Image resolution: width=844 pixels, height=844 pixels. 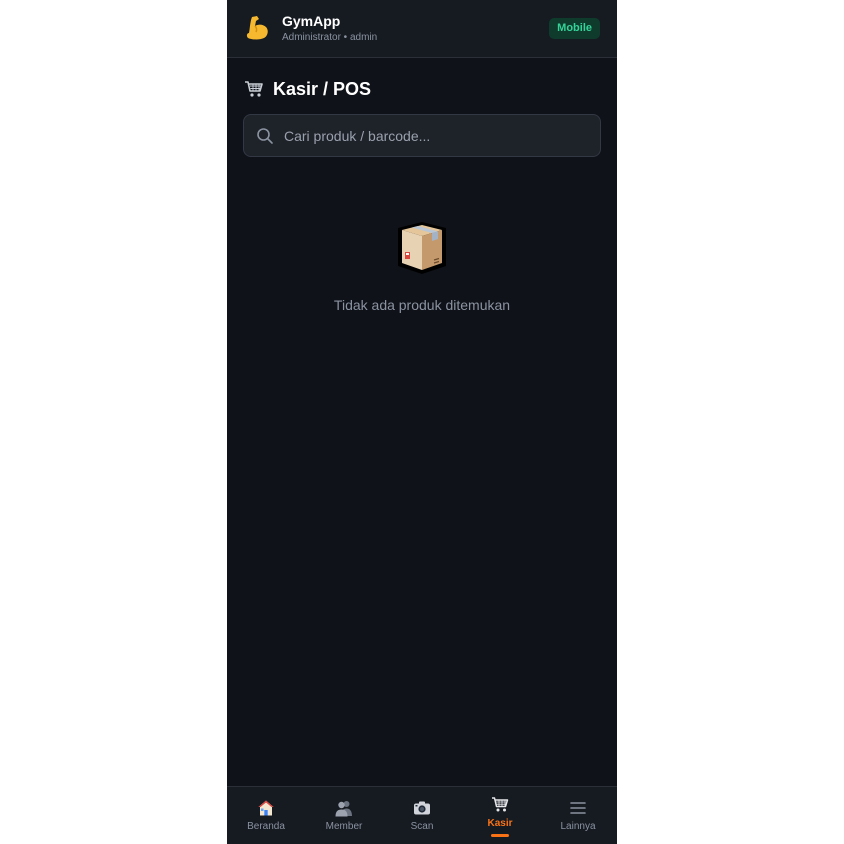 What do you see at coordinates (500, 815) in the screenshot?
I see `nav-item-kasir: Kasir` at bounding box center [500, 815].